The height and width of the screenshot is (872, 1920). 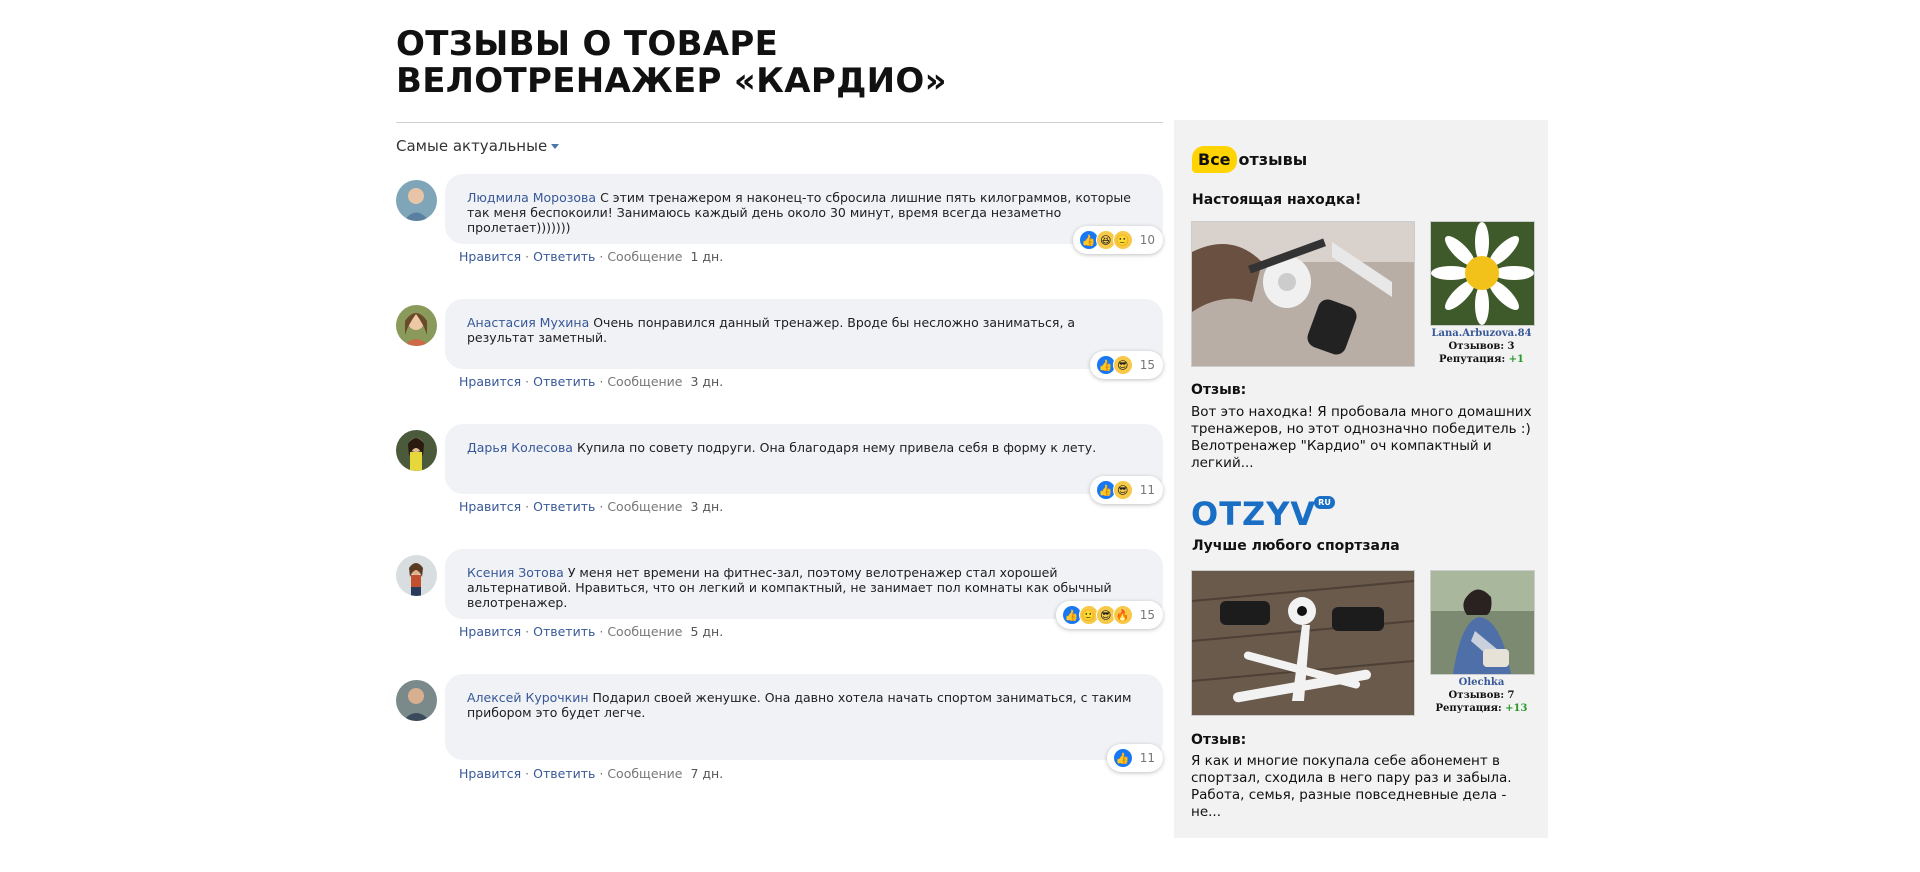 I want to click on otzyv-logo-text: OTZYV, so click(x=1254, y=514).